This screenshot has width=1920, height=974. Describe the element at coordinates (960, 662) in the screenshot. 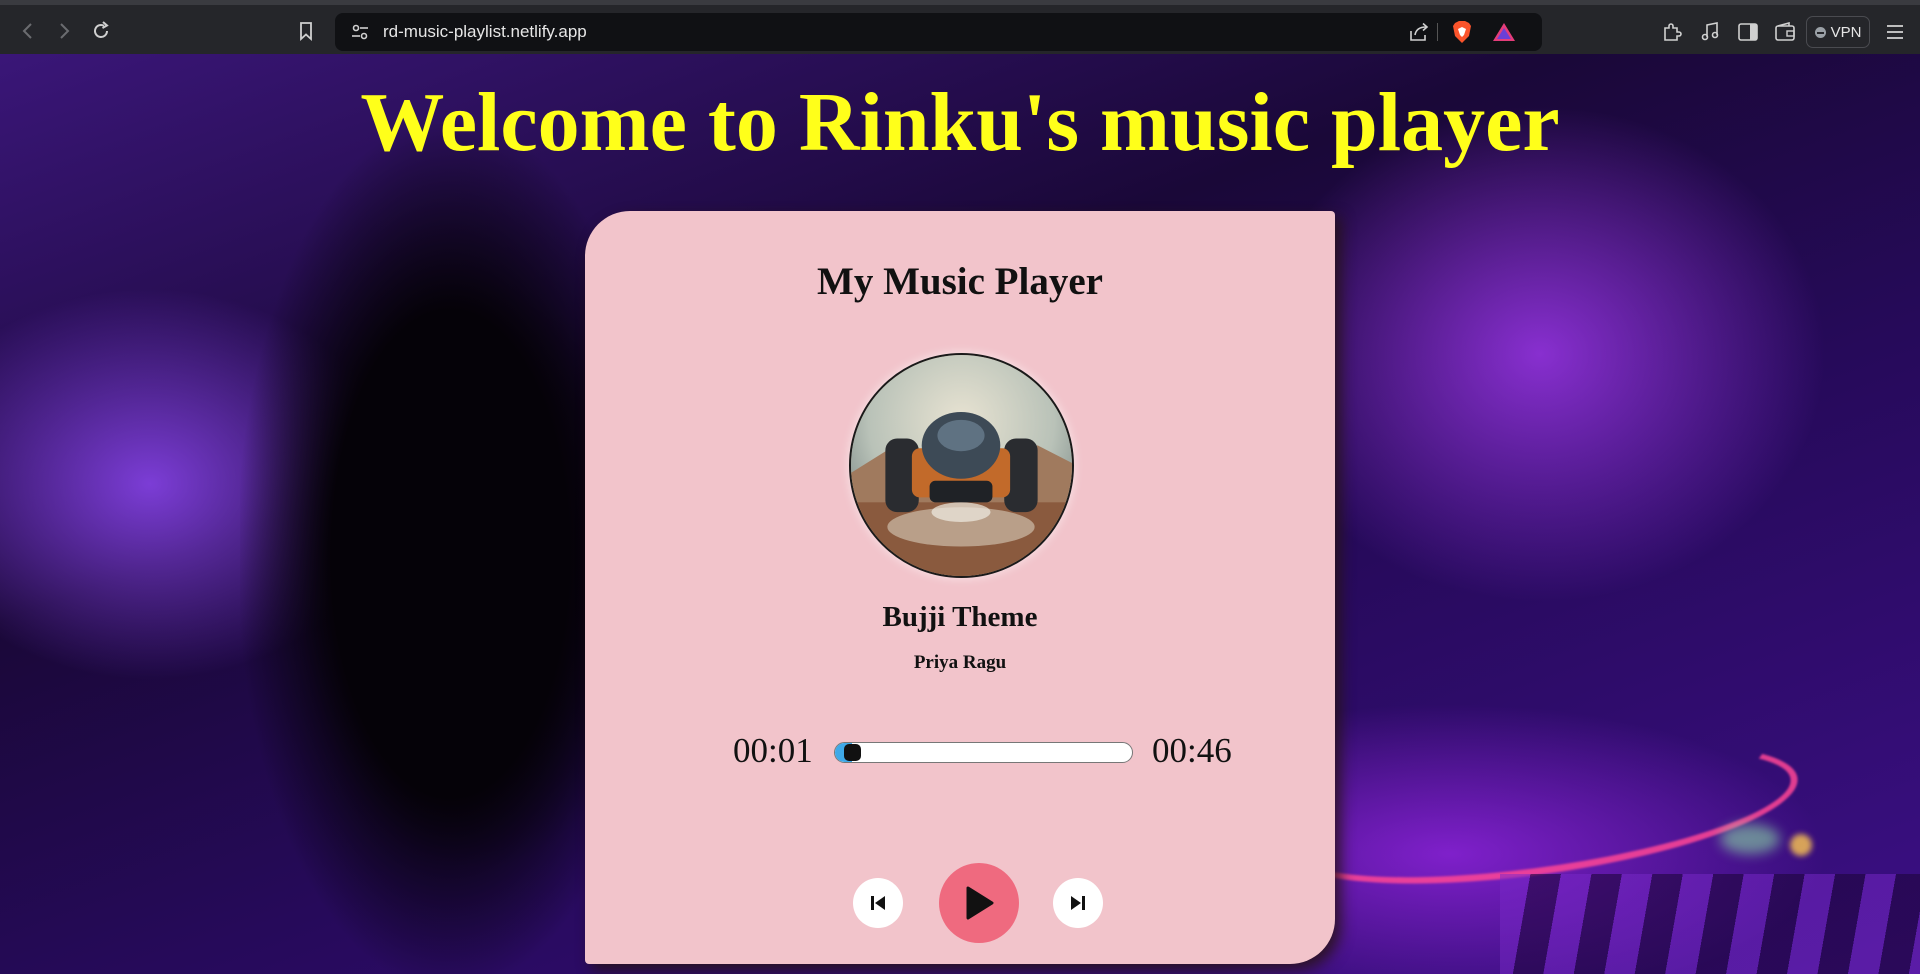

I see `artist-name: Priya Ragu` at that location.